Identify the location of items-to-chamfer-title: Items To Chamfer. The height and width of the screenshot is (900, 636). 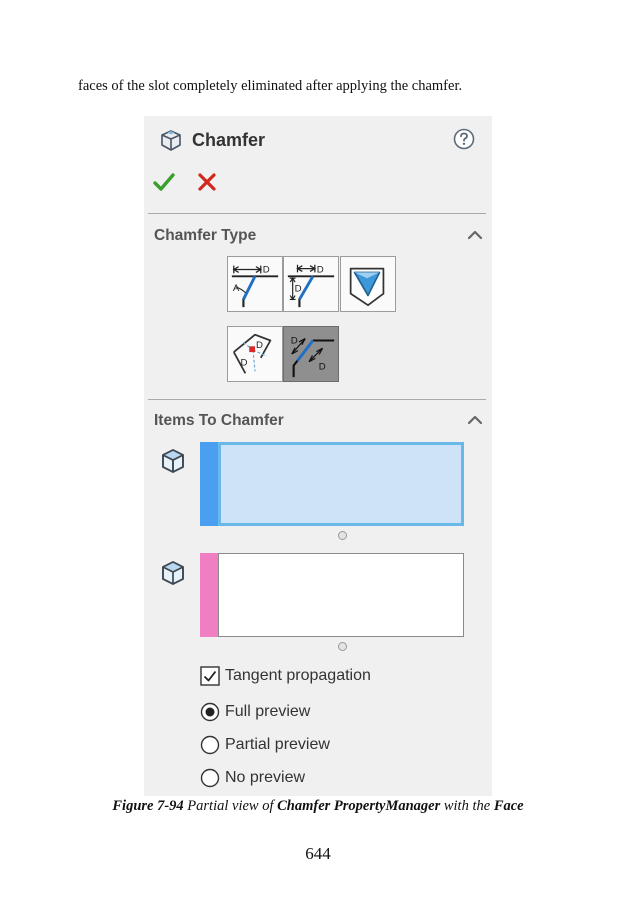
(219, 420).